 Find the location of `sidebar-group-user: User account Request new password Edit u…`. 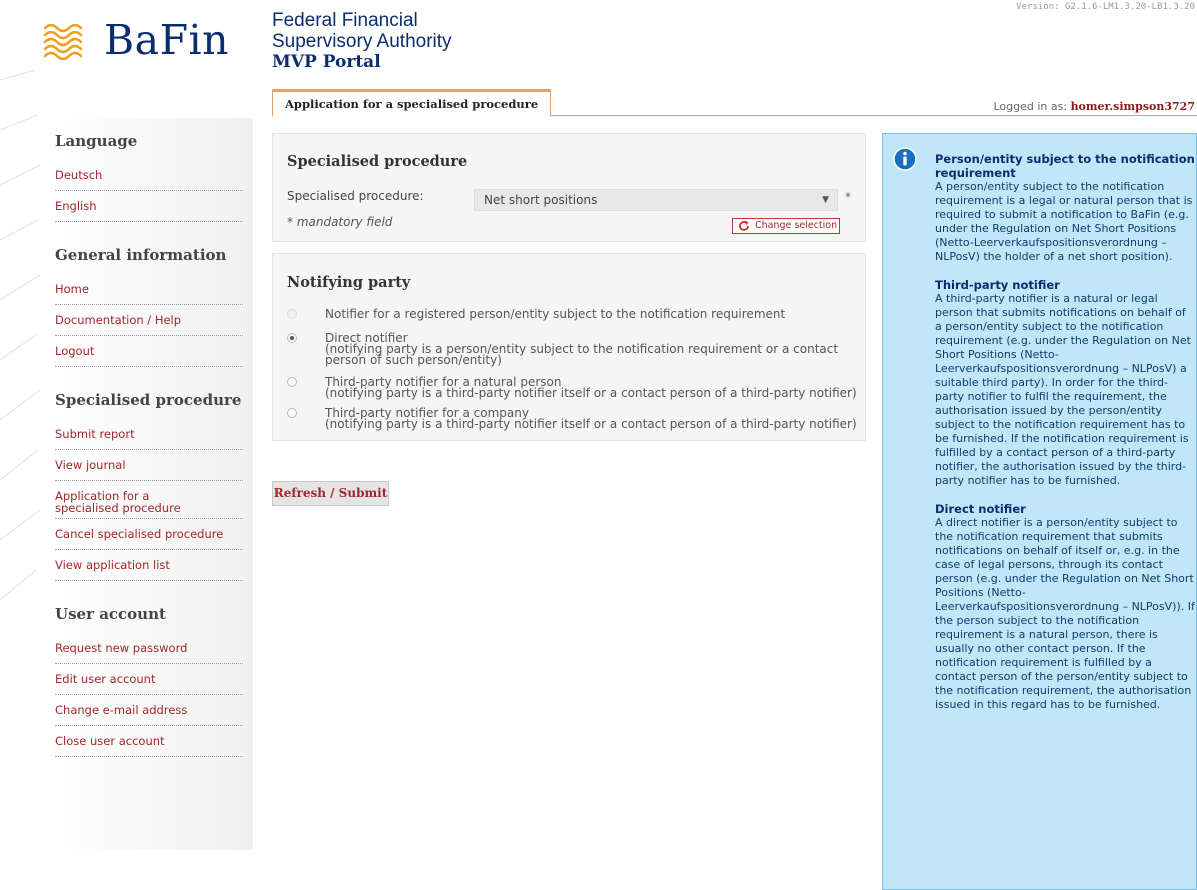

sidebar-group-user: User account Request new password Edit u… is located at coordinates (149, 674).